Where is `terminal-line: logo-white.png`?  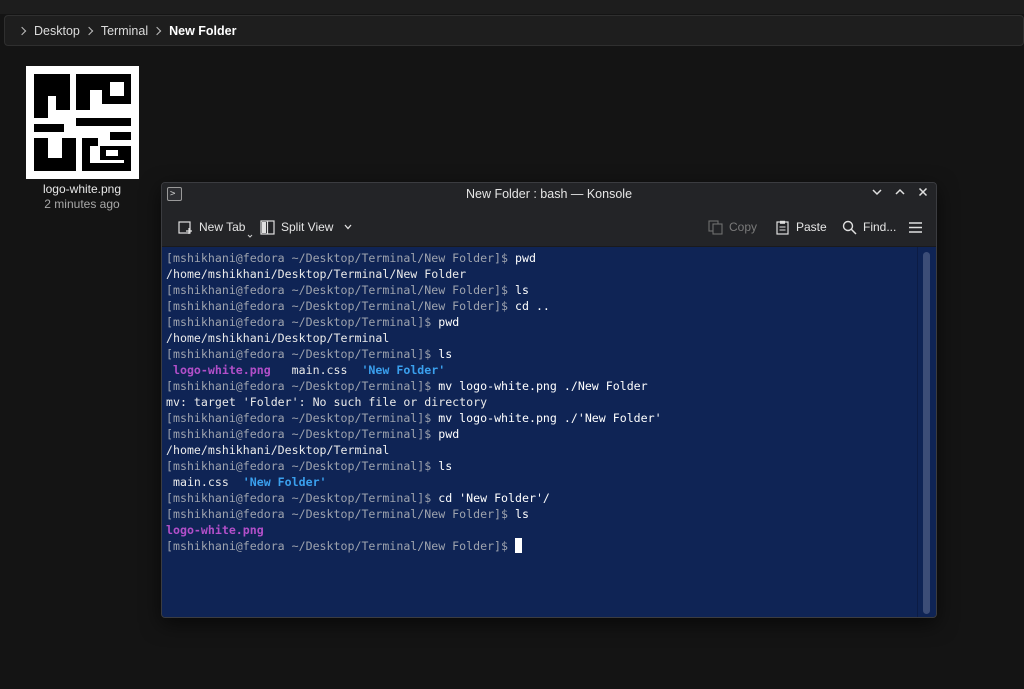 terminal-line: logo-white.png is located at coordinates (542, 530).